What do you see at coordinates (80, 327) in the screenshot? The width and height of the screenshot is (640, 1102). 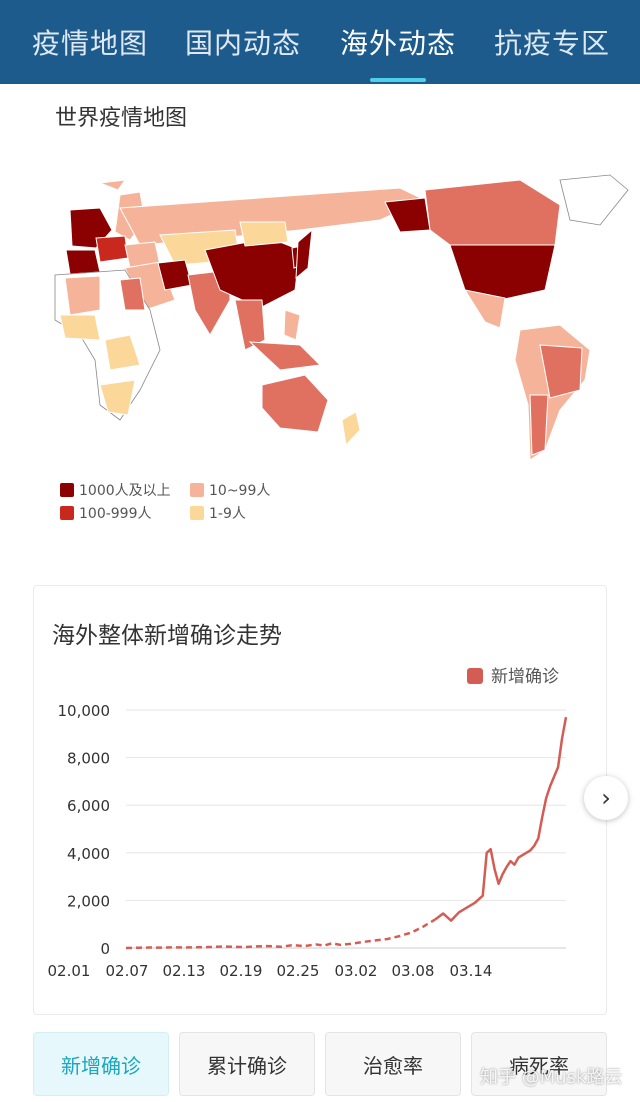 I see `map-region-west-africa` at bounding box center [80, 327].